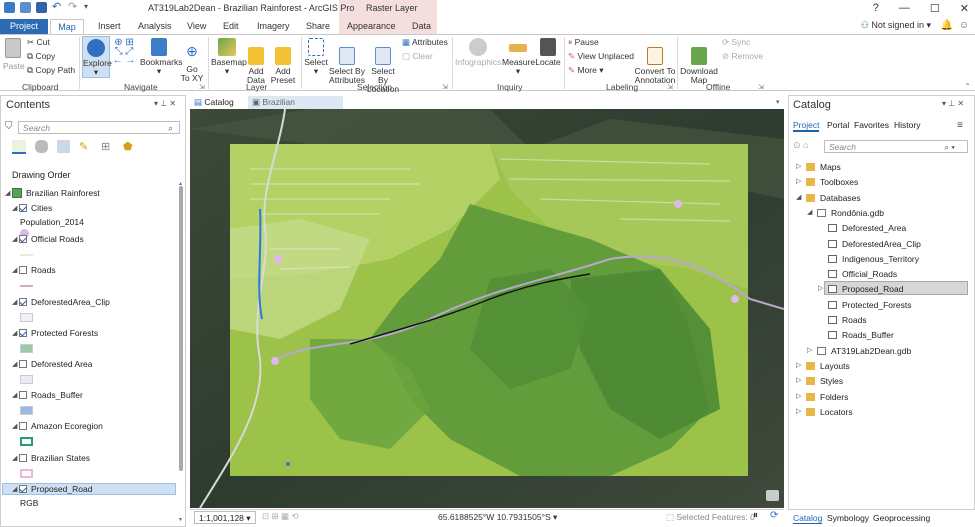  What do you see at coordinates (548, 52) in the screenshot?
I see `locate-button: Locate` at bounding box center [548, 52].